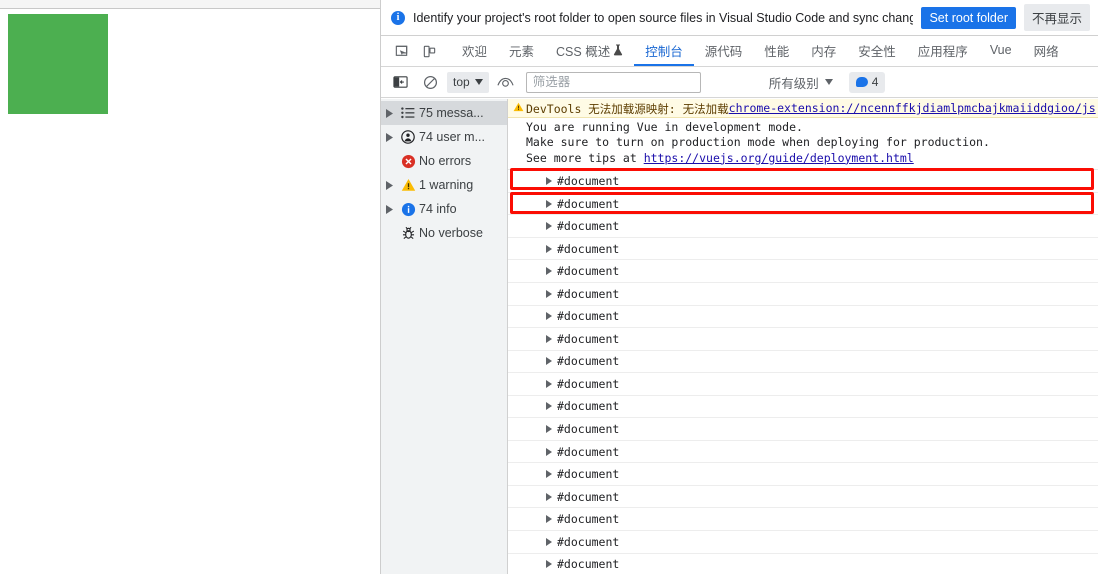  Describe the element at coordinates (1001, 51) in the screenshot. I see `tab-vue: Vue` at that location.